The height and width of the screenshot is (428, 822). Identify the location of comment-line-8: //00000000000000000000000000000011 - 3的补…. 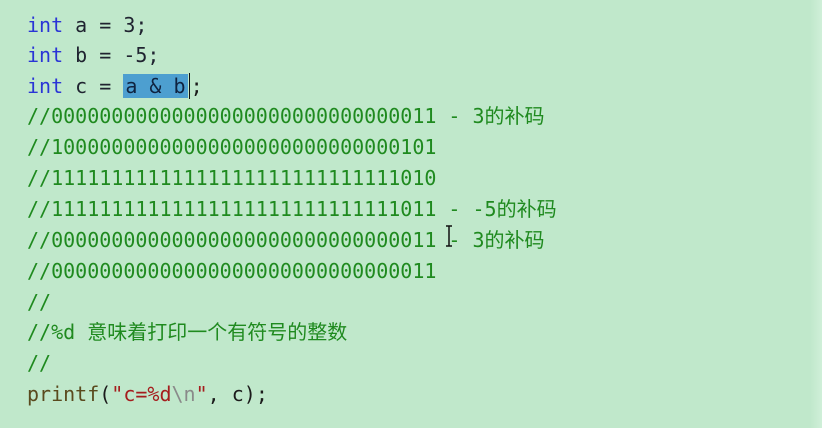
(286, 240).